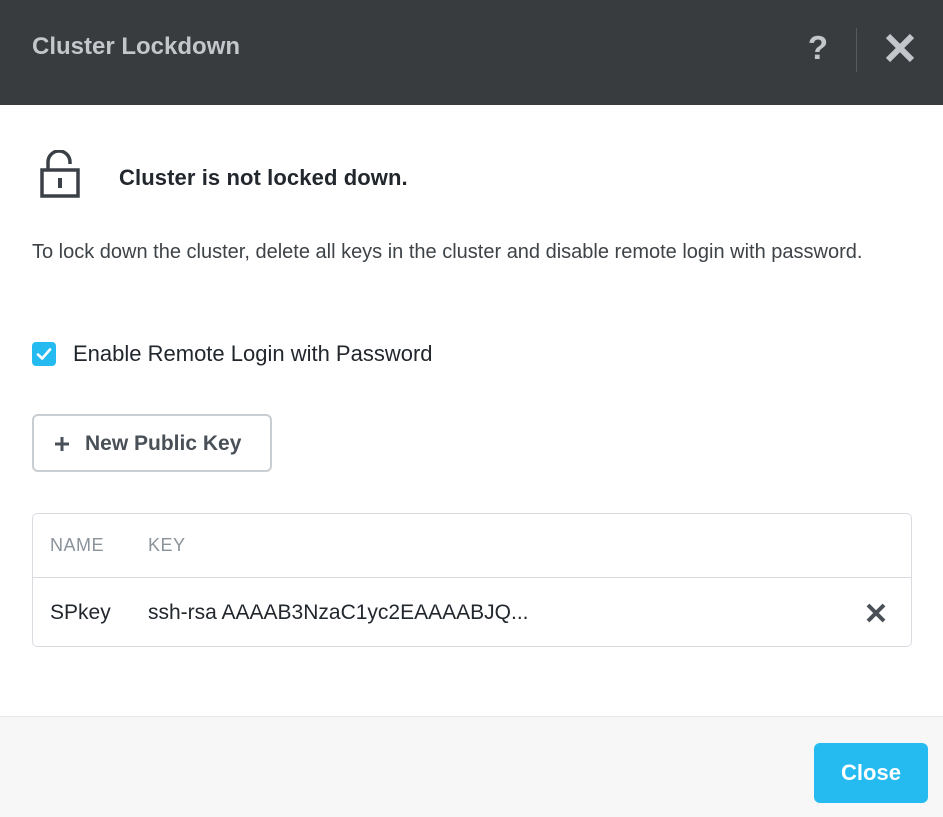 This screenshot has width=943, height=817. I want to click on remote-login-checkbox, so click(44, 354).